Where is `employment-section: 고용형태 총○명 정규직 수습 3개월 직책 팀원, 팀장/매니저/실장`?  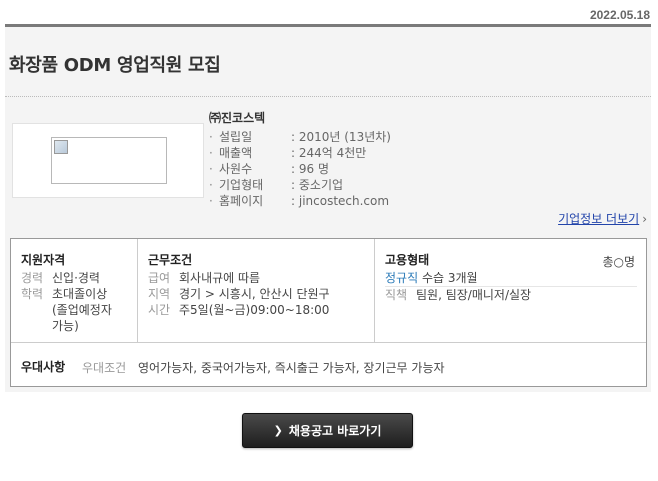 employment-section: 고용형태 총○명 정규직 수습 3개월 직책 팀원, 팀장/매니저/실장 is located at coordinates (510, 290).